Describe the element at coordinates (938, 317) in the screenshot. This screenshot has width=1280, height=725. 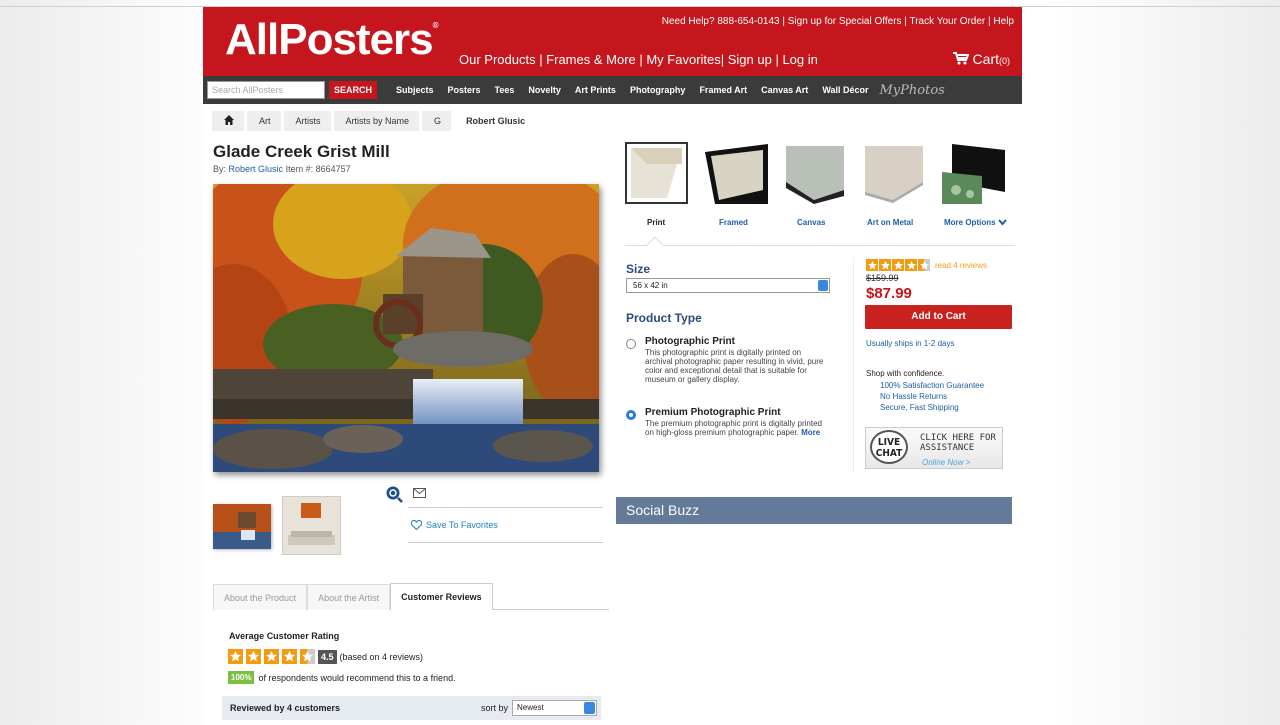
I see `add-to-cart-button: Add to Cart` at that location.